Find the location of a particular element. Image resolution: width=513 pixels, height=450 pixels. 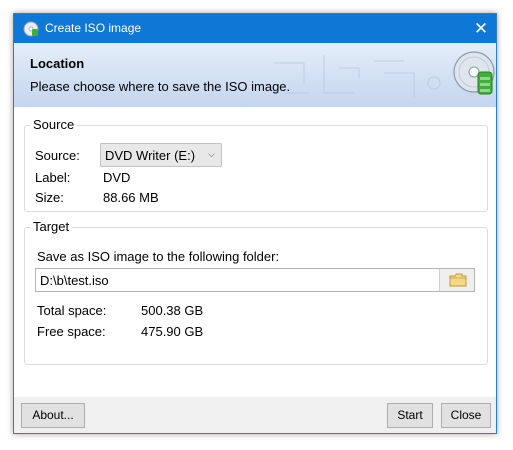

free-space-label: Free space: is located at coordinates (71, 331).